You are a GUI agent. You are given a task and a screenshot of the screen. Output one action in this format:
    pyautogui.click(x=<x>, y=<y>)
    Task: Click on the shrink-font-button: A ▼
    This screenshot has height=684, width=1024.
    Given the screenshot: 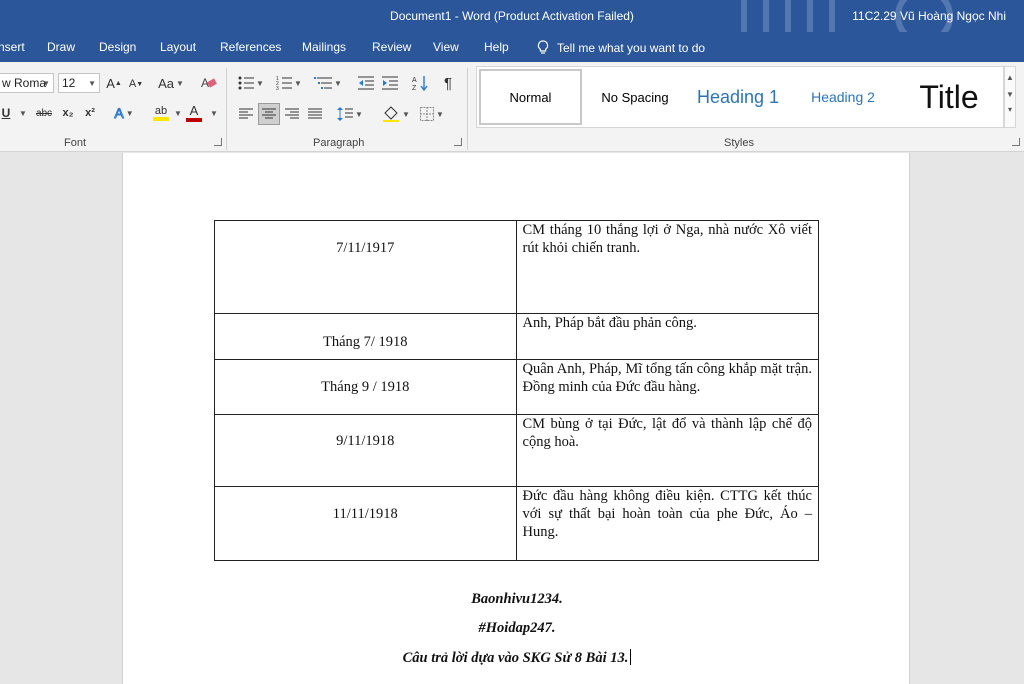 What is the action you would take?
    pyautogui.click(x=136, y=84)
    